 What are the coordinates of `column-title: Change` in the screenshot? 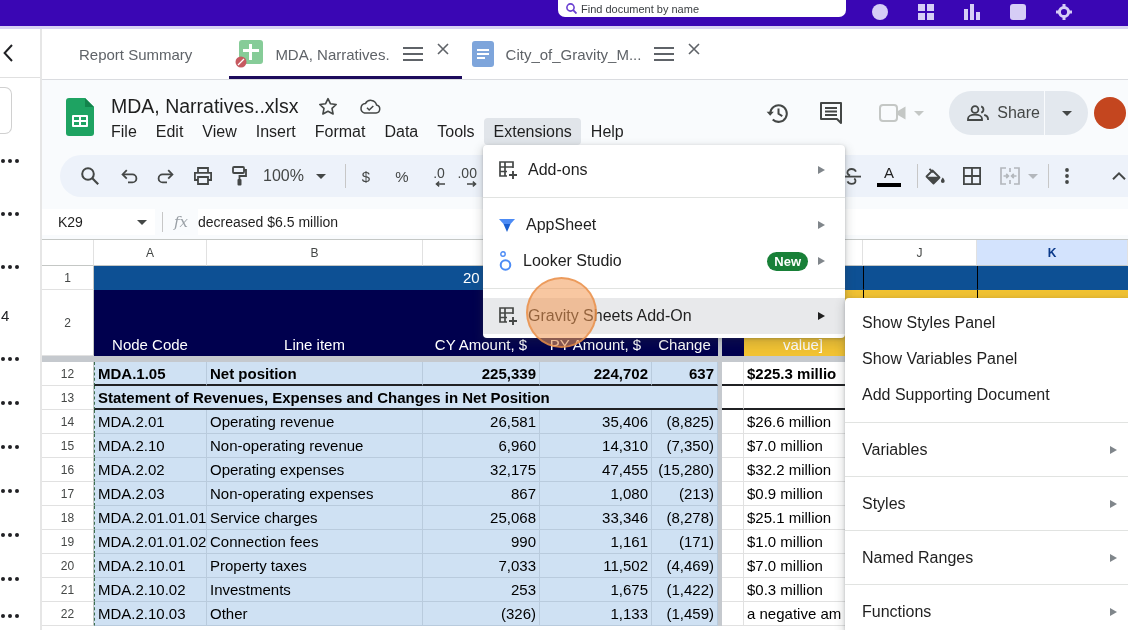 It's located at (684, 344).